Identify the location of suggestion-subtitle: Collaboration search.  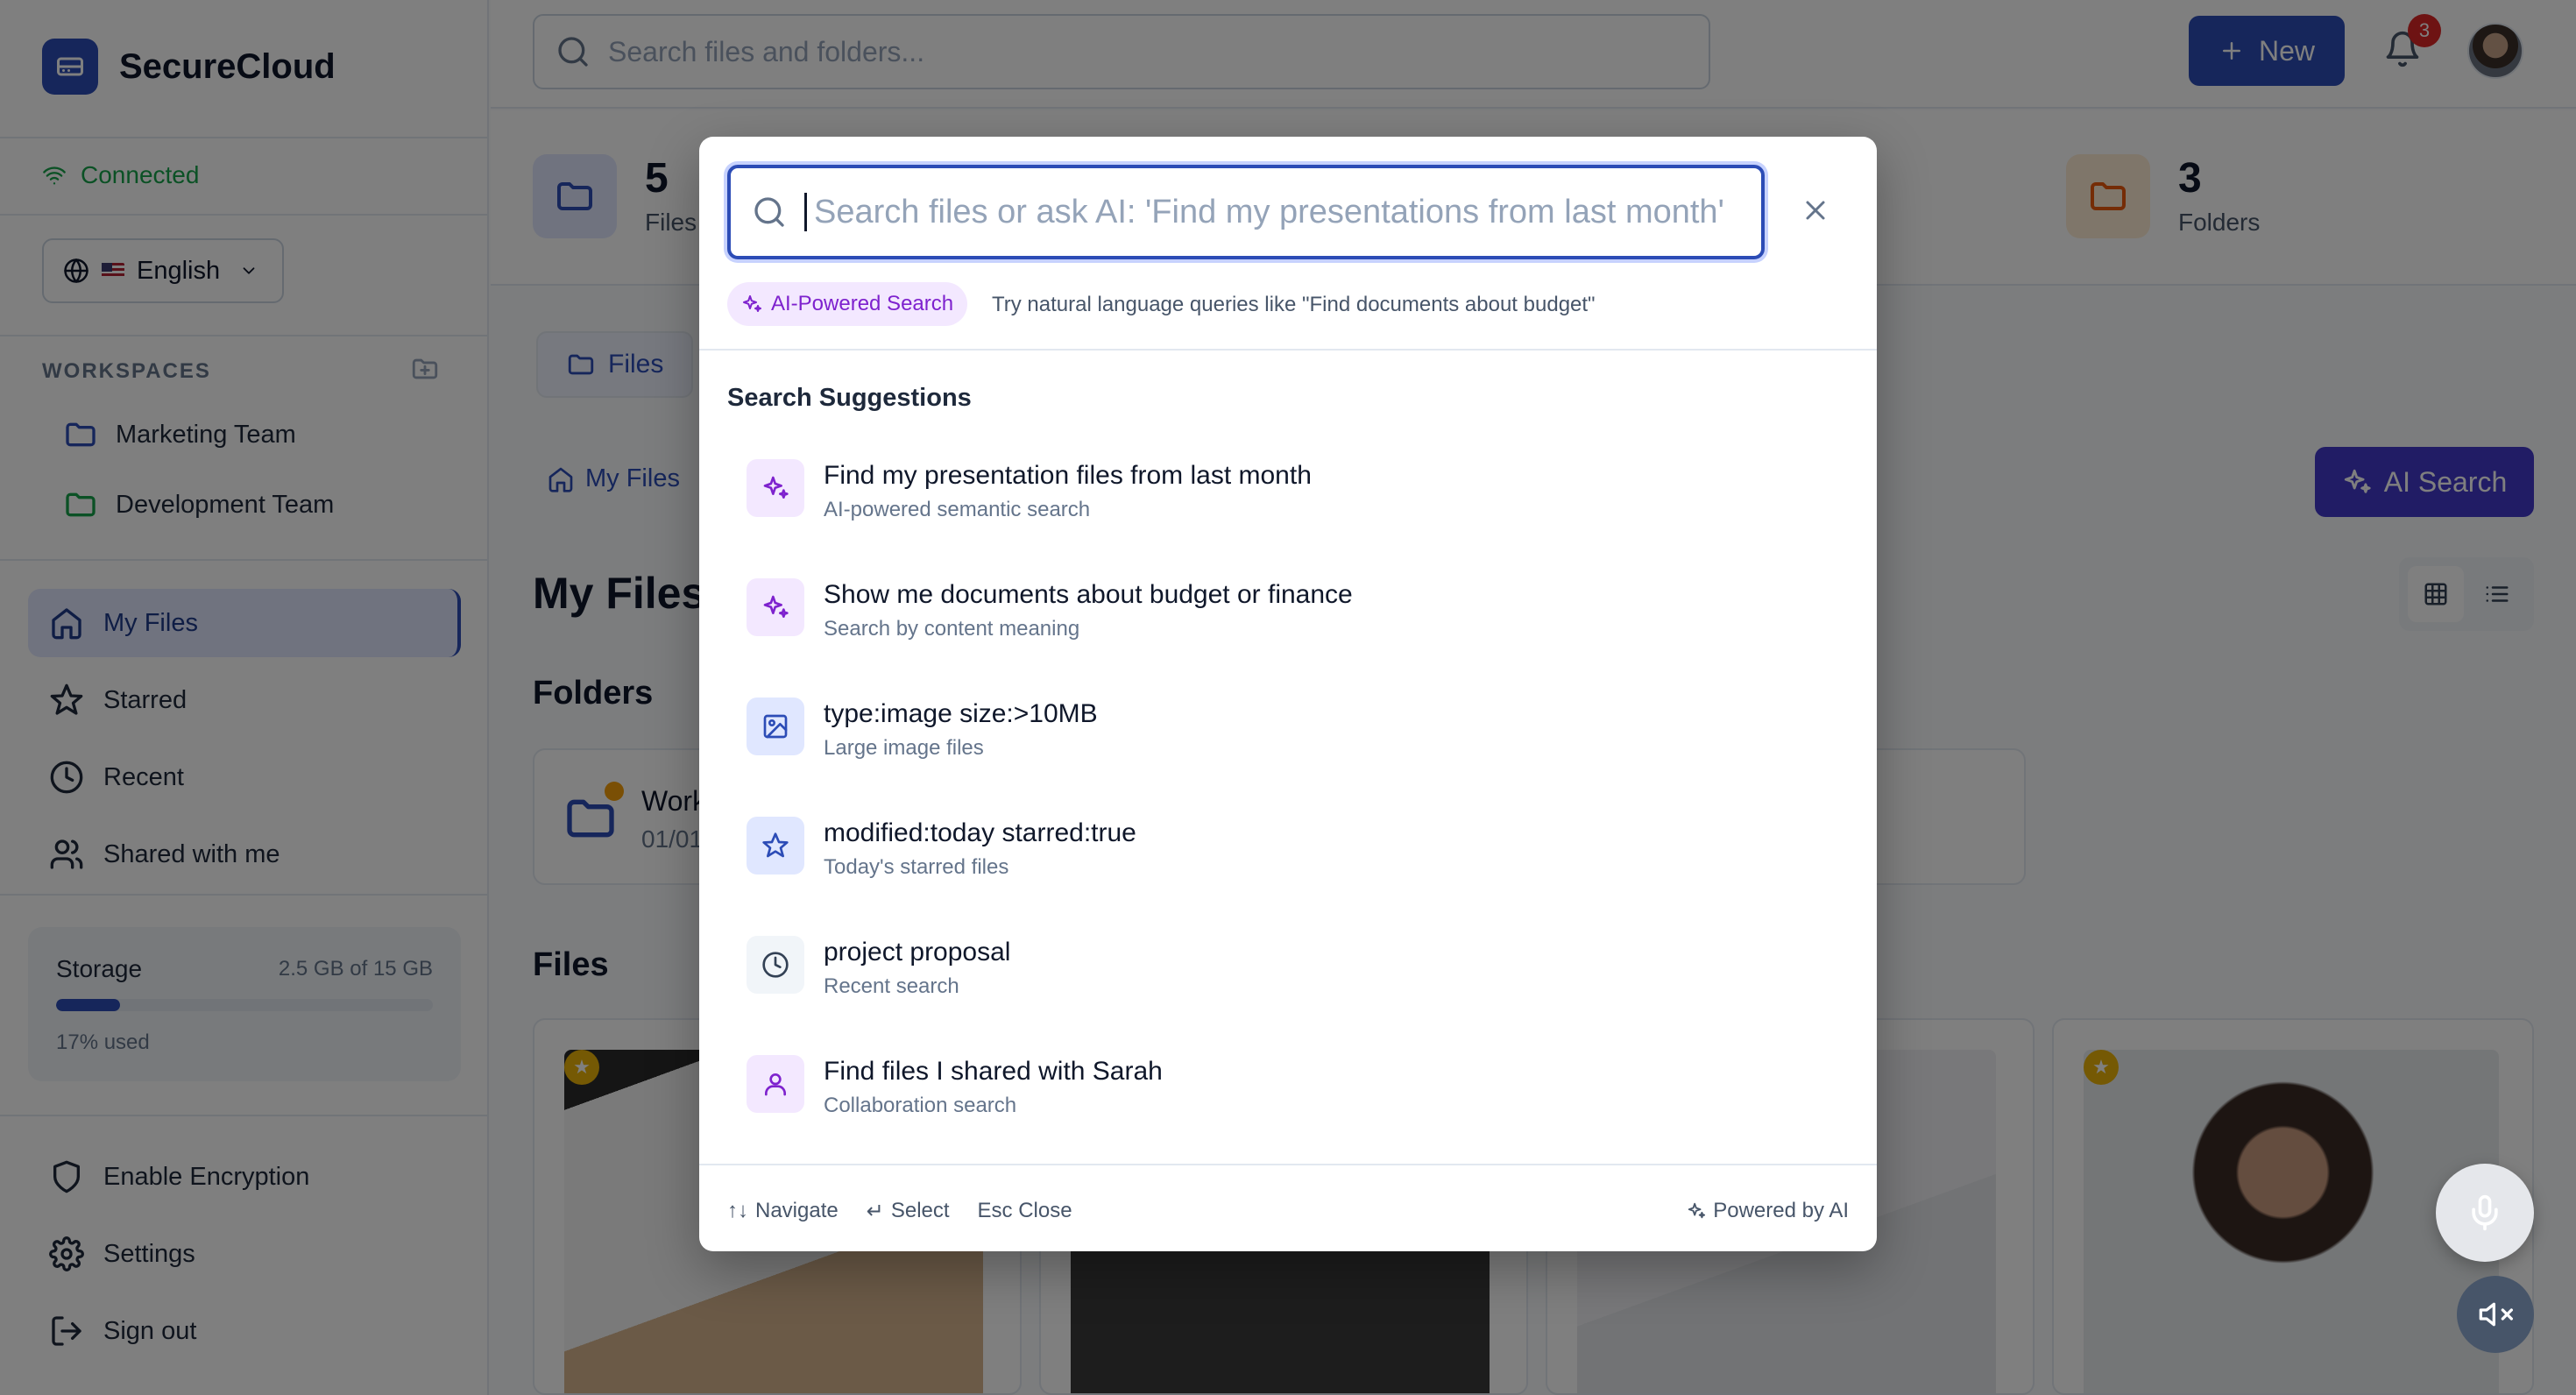
(920, 1105).